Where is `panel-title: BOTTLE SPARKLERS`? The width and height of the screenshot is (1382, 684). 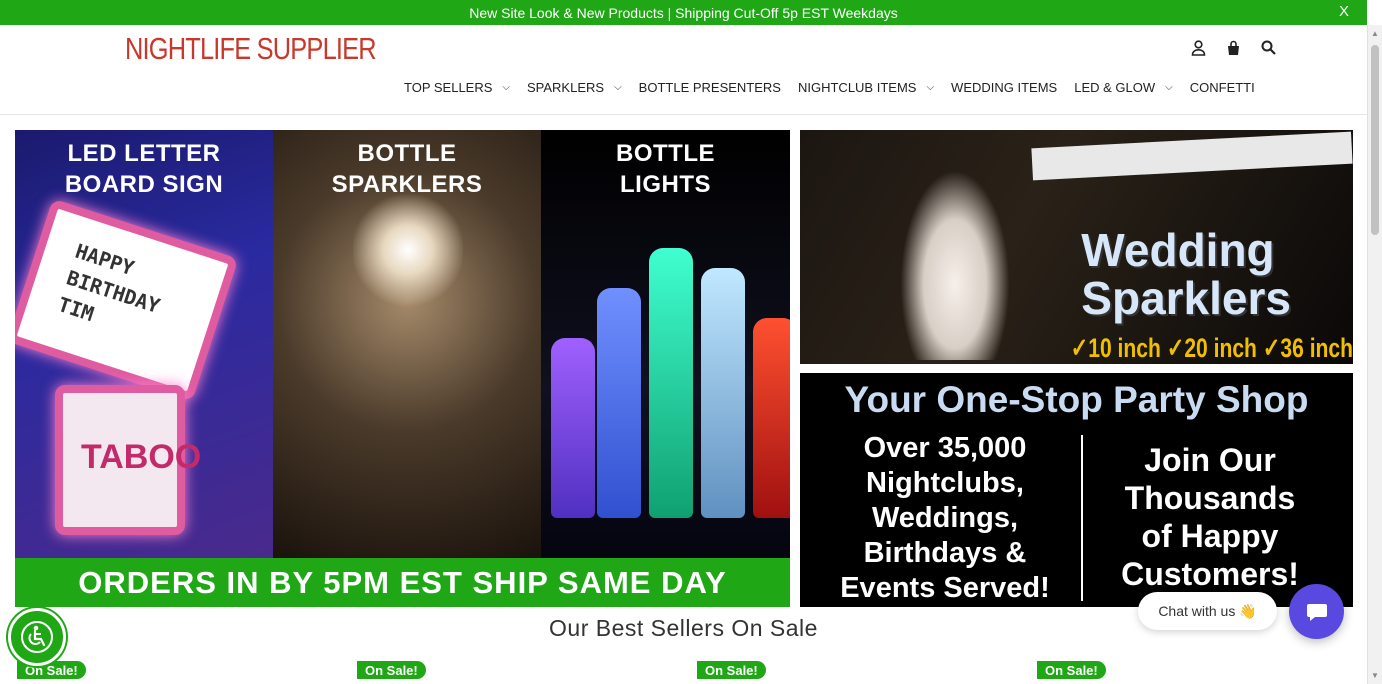
panel-title: BOTTLE SPARKLERS is located at coordinates (407, 169).